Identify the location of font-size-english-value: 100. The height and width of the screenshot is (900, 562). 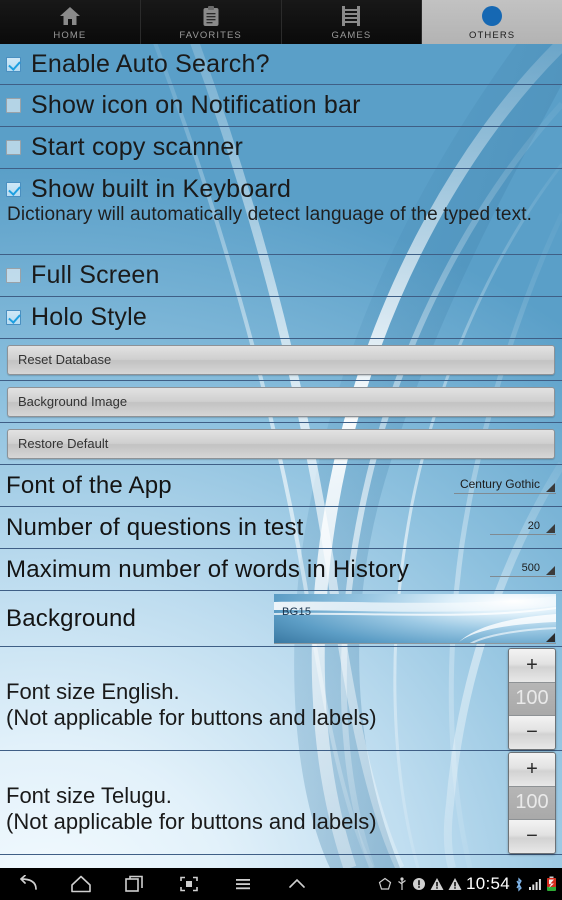
(532, 698).